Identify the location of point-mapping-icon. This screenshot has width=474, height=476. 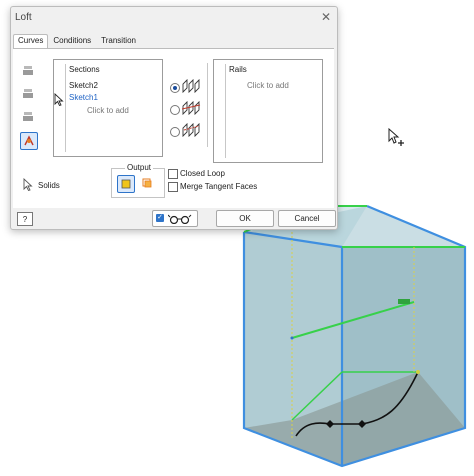
(29, 140).